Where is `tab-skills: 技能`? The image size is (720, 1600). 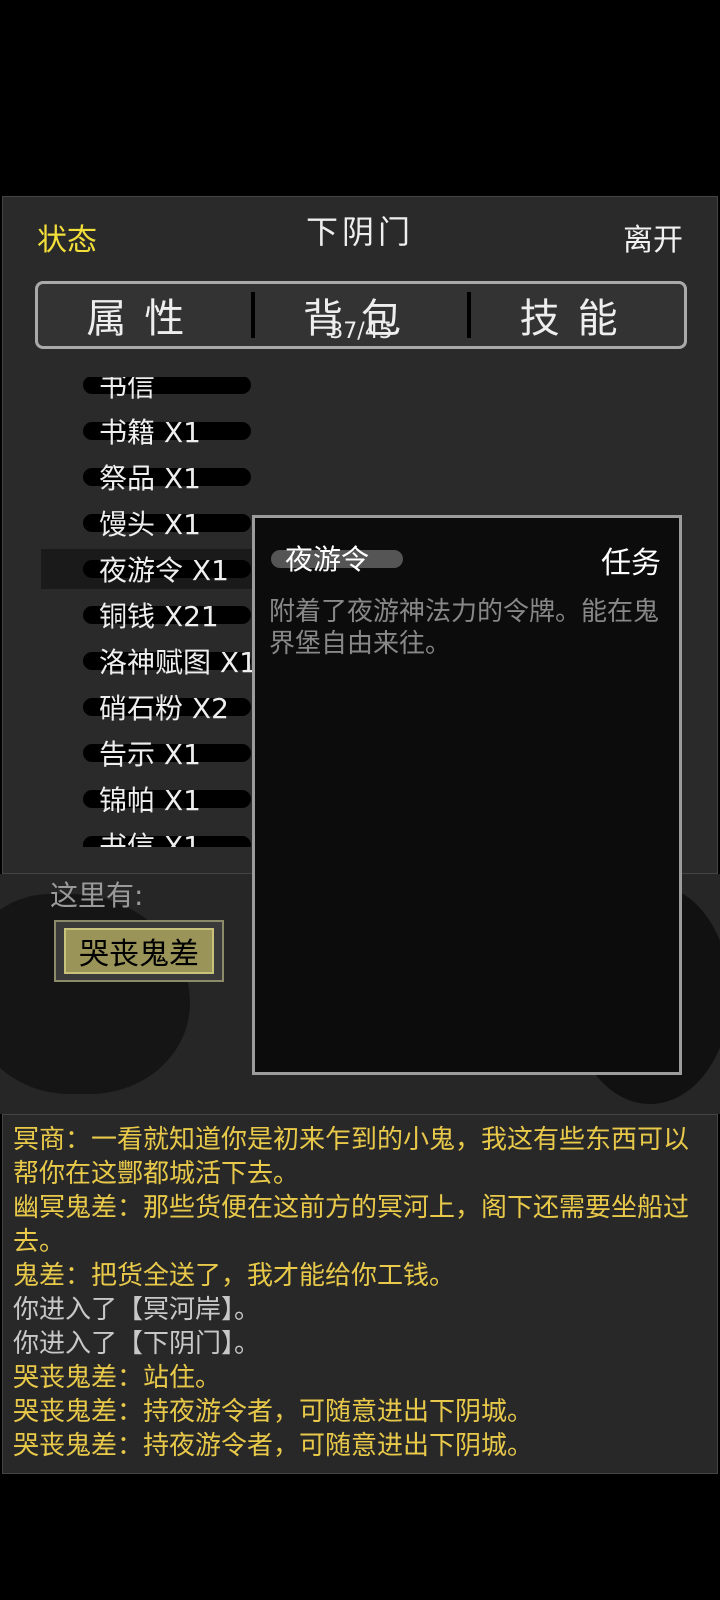 tab-skills: 技能 is located at coordinates (577, 315).